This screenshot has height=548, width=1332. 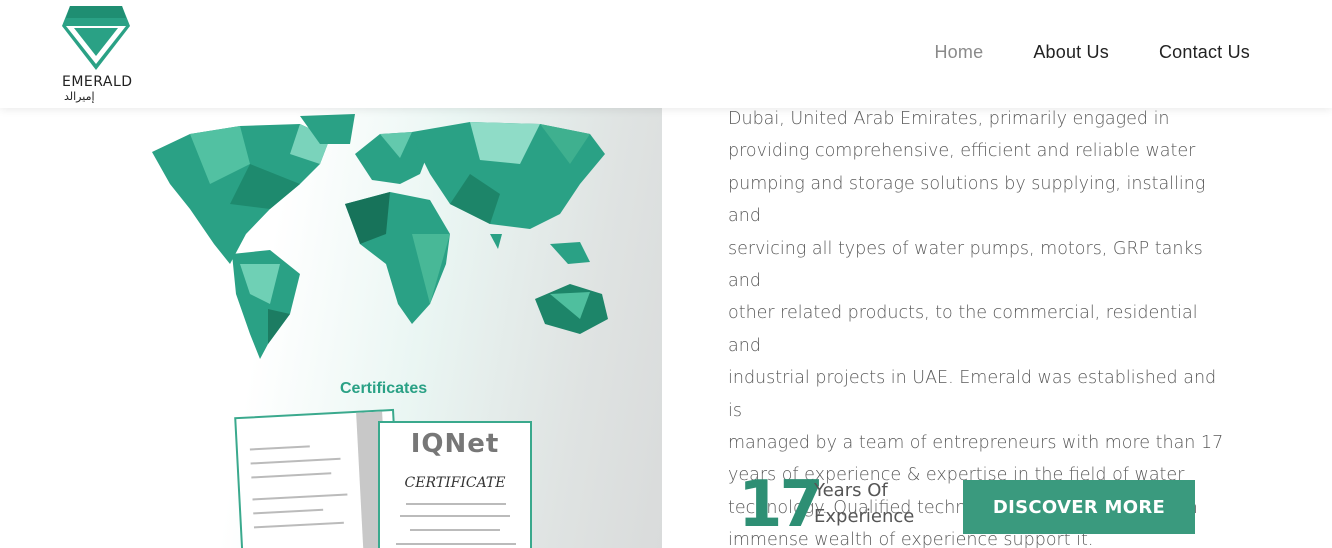 I want to click on emerald-gem-icon, so click(x=96, y=38).